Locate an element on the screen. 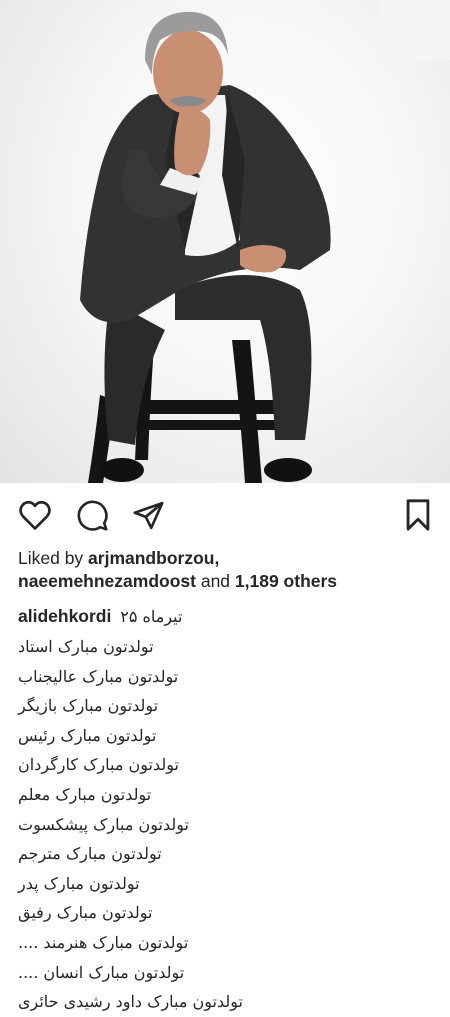 This screenshot has height=1017, width=450. comment-icon is located at coordinates (92, 515).